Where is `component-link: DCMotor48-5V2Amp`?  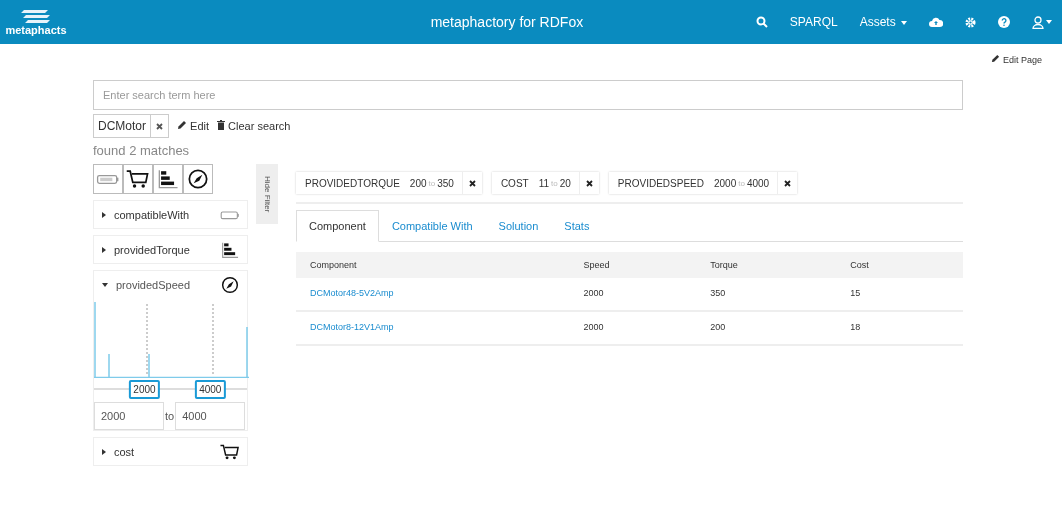
component-link: DCMotor48-5V2Amp is located at coordinates (352, 293).